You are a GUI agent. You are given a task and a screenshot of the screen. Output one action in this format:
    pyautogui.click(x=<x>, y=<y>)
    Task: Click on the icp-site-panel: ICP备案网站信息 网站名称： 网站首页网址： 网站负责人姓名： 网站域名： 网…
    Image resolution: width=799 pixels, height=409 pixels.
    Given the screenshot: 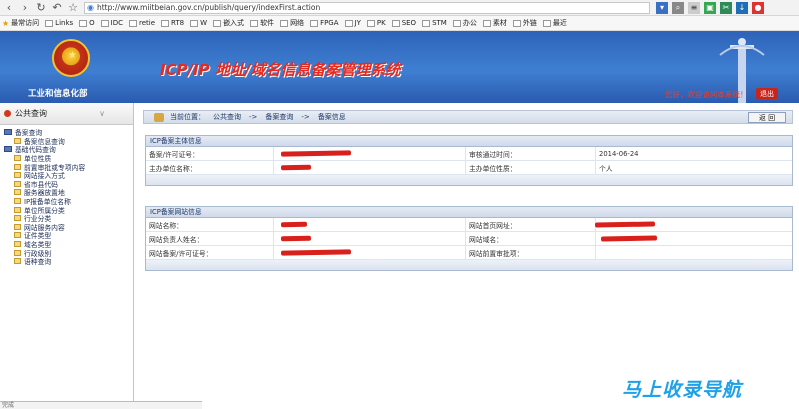 What is the action you would take?
    pyautogui.click(x=469, y=238)
    